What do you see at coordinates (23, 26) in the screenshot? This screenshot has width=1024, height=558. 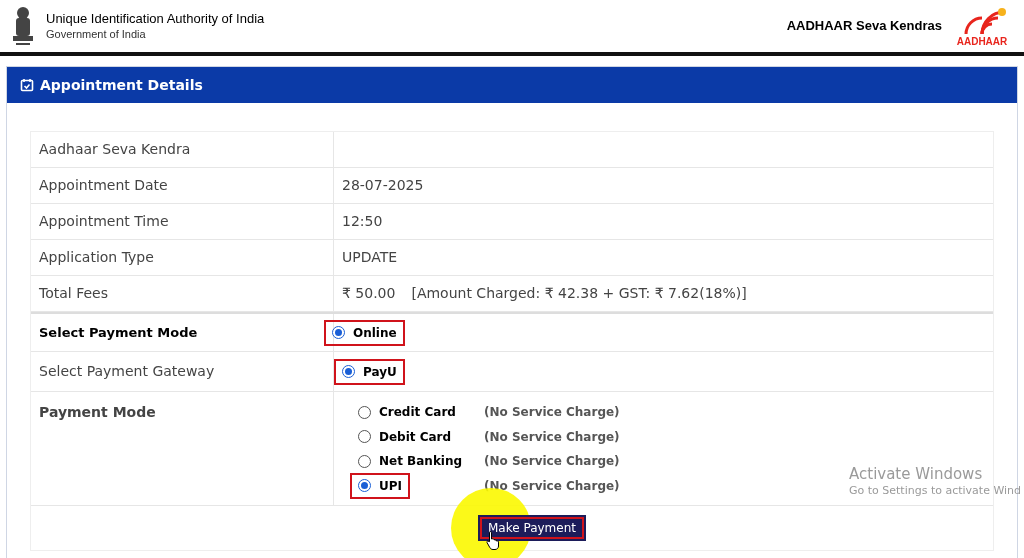 I see `emblem-icon` at bounding box center [23, 26].